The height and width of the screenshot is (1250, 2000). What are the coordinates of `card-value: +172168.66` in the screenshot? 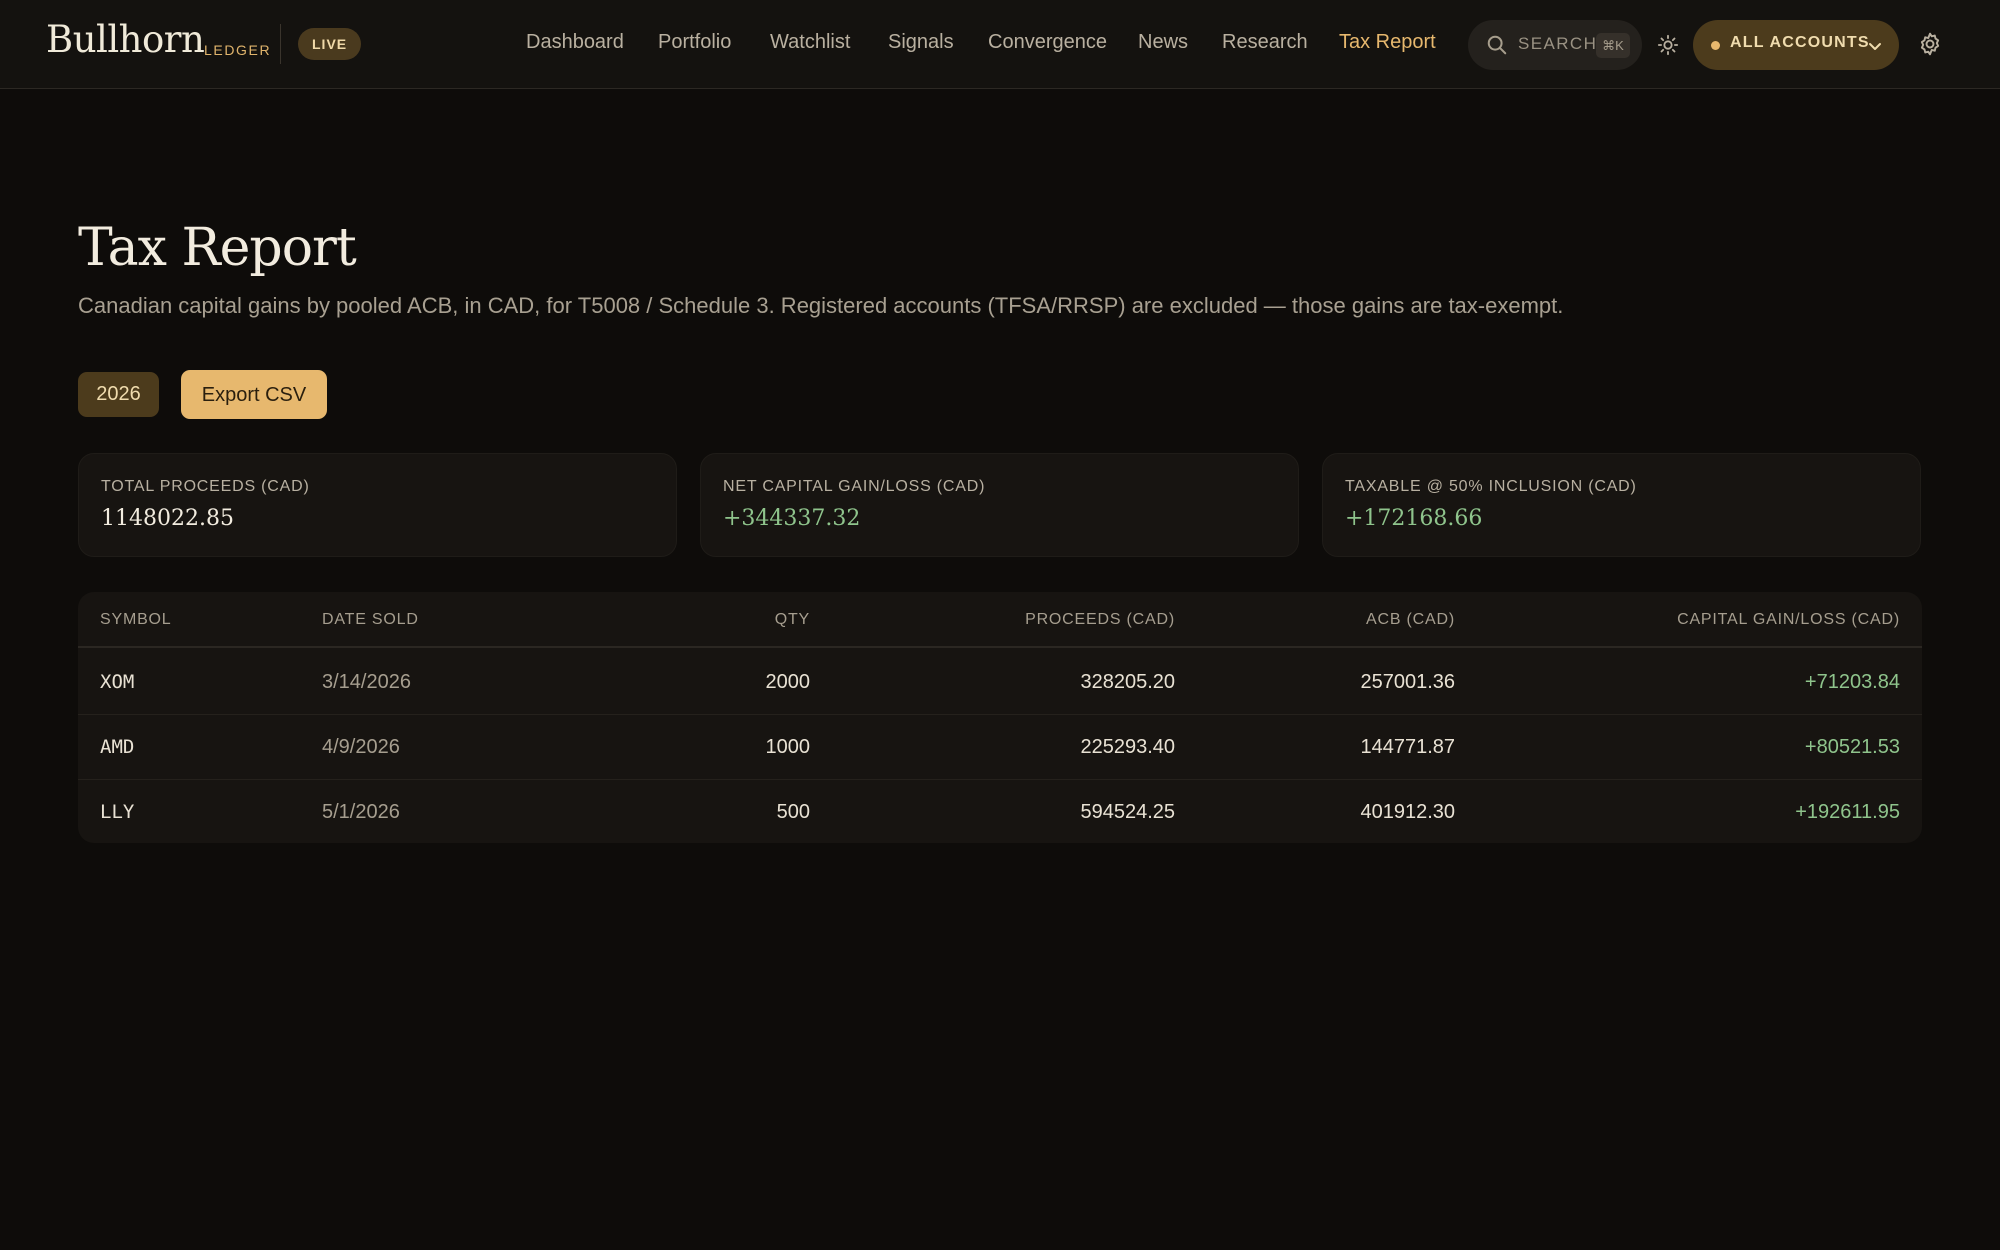 It's located at (1414, 518).